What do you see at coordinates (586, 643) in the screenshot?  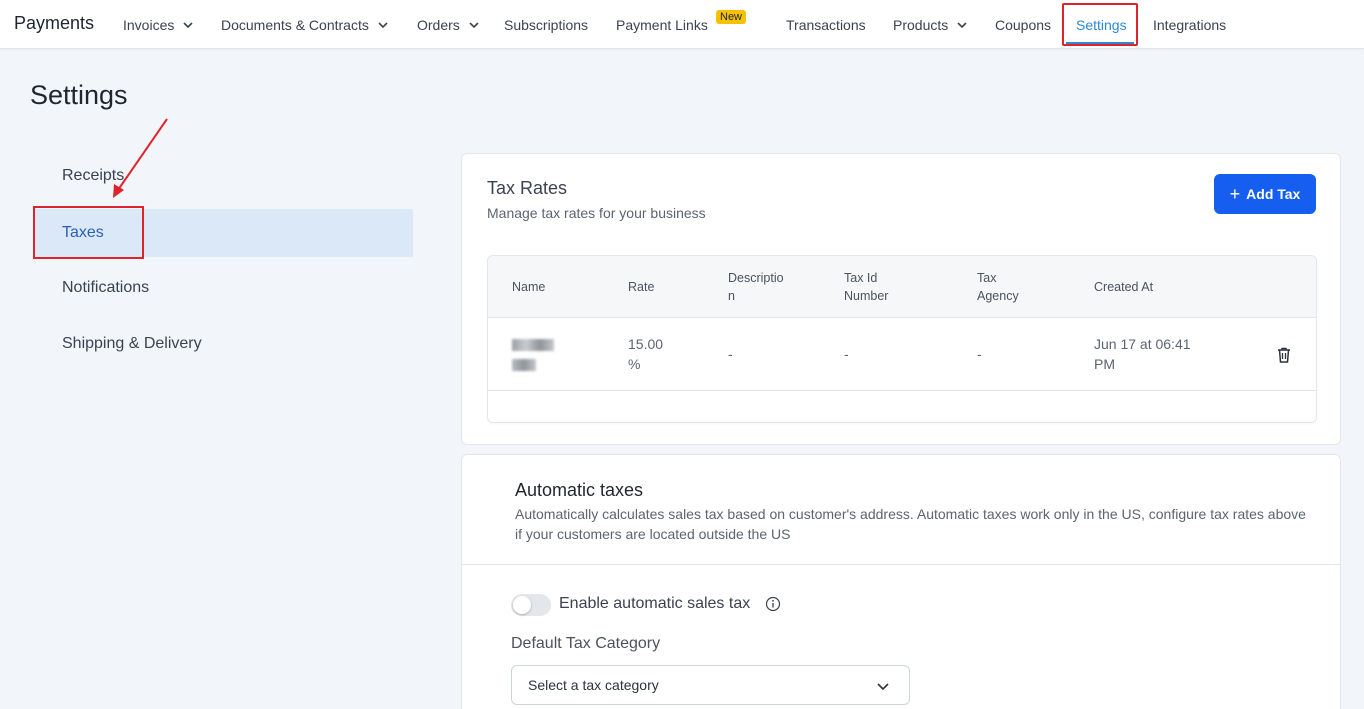 I see `default-tax-category-label: Default Tax Category` at bounding box center [586, 643].